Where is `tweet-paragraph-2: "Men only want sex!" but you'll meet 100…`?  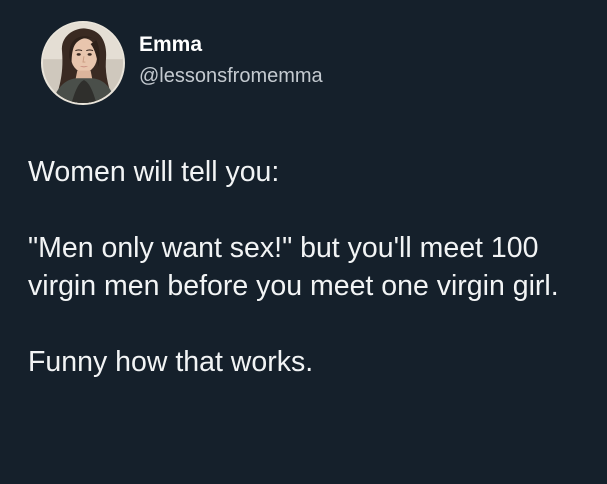
tweet-paragraph-2: "Men only want sex!" but you'll meet 100… is located at coordinates (293, 267).